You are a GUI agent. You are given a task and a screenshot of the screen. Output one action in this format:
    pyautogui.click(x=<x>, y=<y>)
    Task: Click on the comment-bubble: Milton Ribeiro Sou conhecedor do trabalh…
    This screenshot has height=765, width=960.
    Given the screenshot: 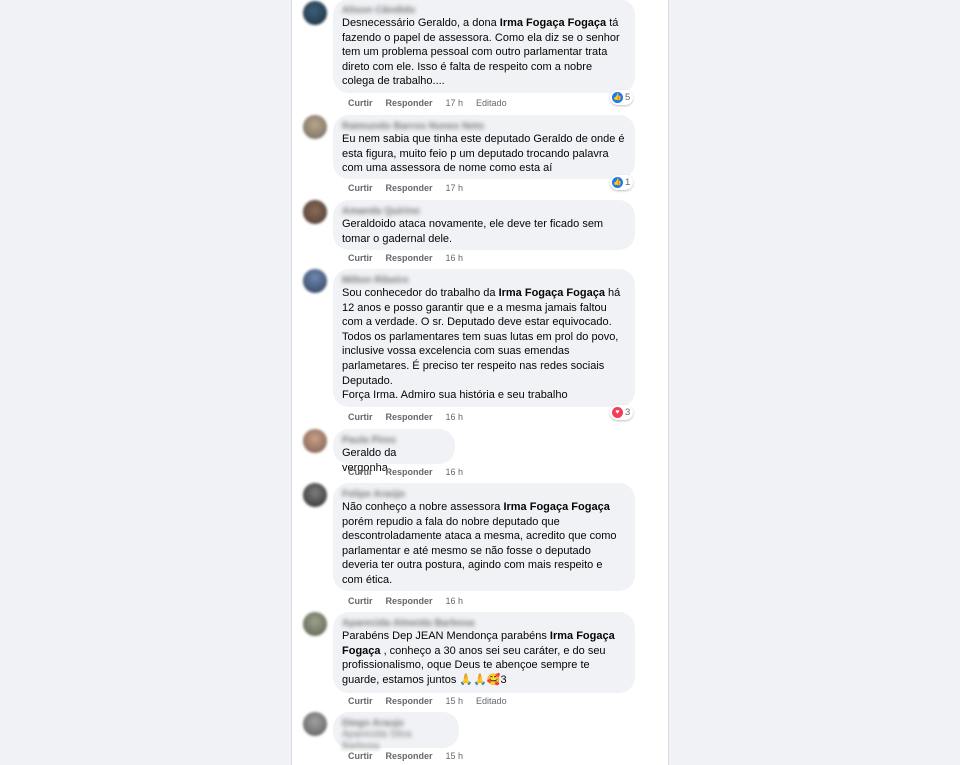 What is the action you would take?
    pyautogui.click(x=484, y=338)
    